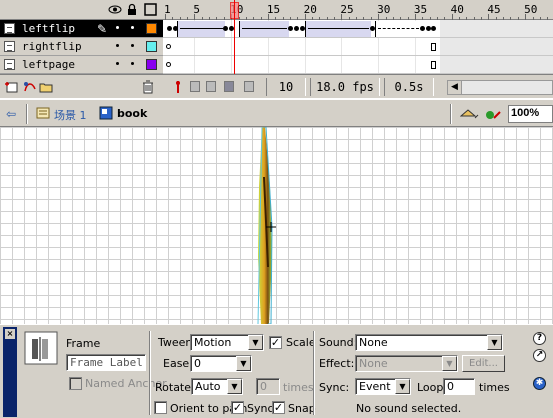 The width and height of the screenshot is (553, 418). What do you see at coordinates (301, 342) in the screenshot?
I see `scale-label: Scale` at bounding box center [301, 342].